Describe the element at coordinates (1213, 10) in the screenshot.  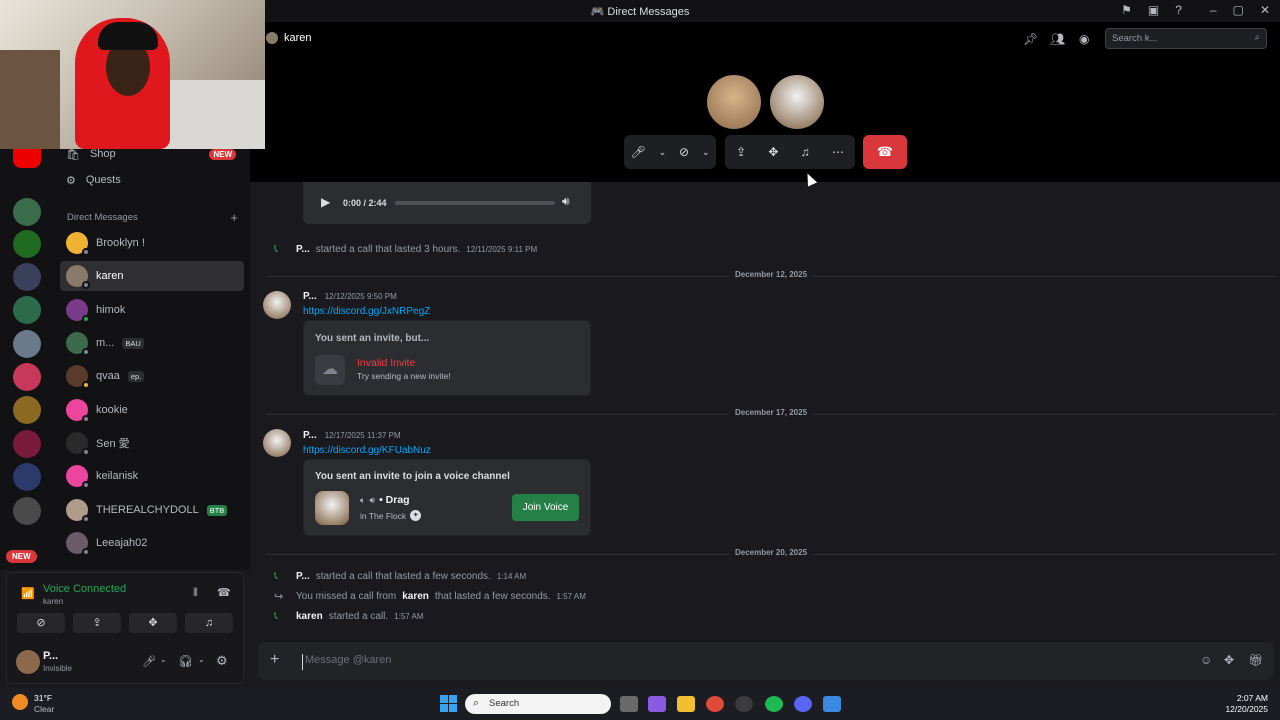
I see `minimize-button: –` at that location.